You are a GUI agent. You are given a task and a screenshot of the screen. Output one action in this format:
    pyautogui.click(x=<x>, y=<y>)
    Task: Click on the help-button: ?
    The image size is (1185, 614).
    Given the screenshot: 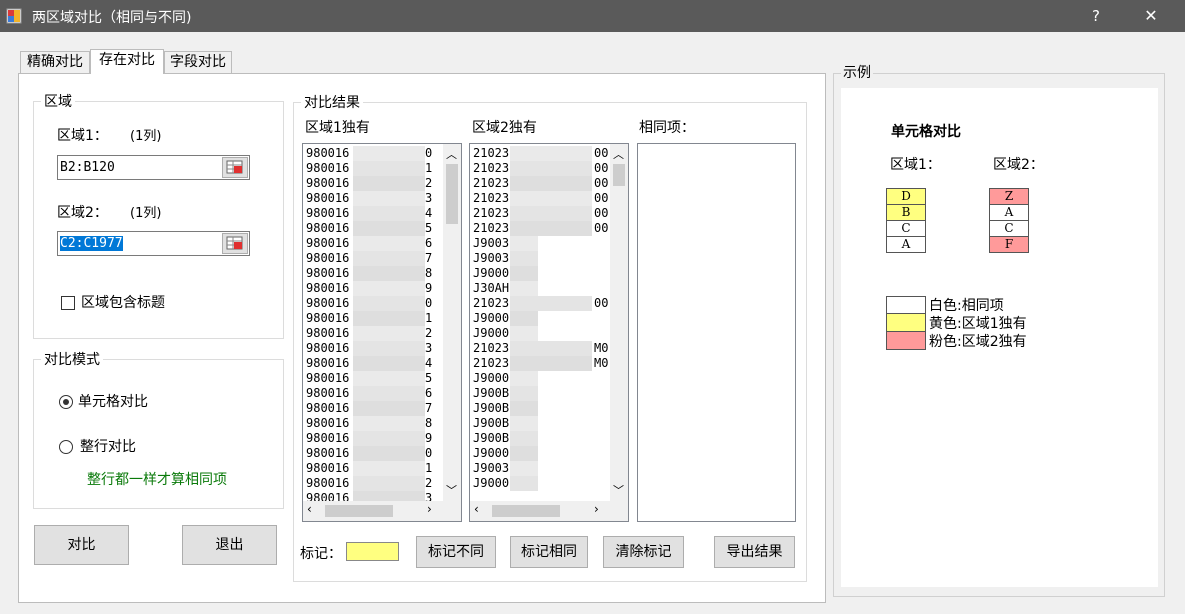 What is the action you would take?
    pyautogui.click(x=1096, y=16)
    